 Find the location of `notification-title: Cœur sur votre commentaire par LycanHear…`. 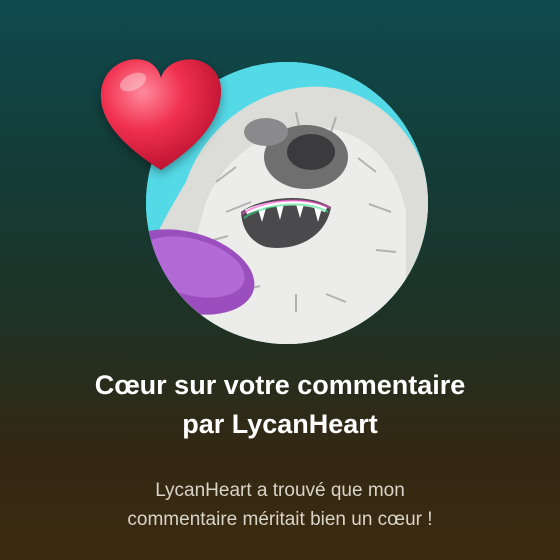

notification-title: Cœur sur votre commentaire par LycanHear… is located at coordinates (280, 405).